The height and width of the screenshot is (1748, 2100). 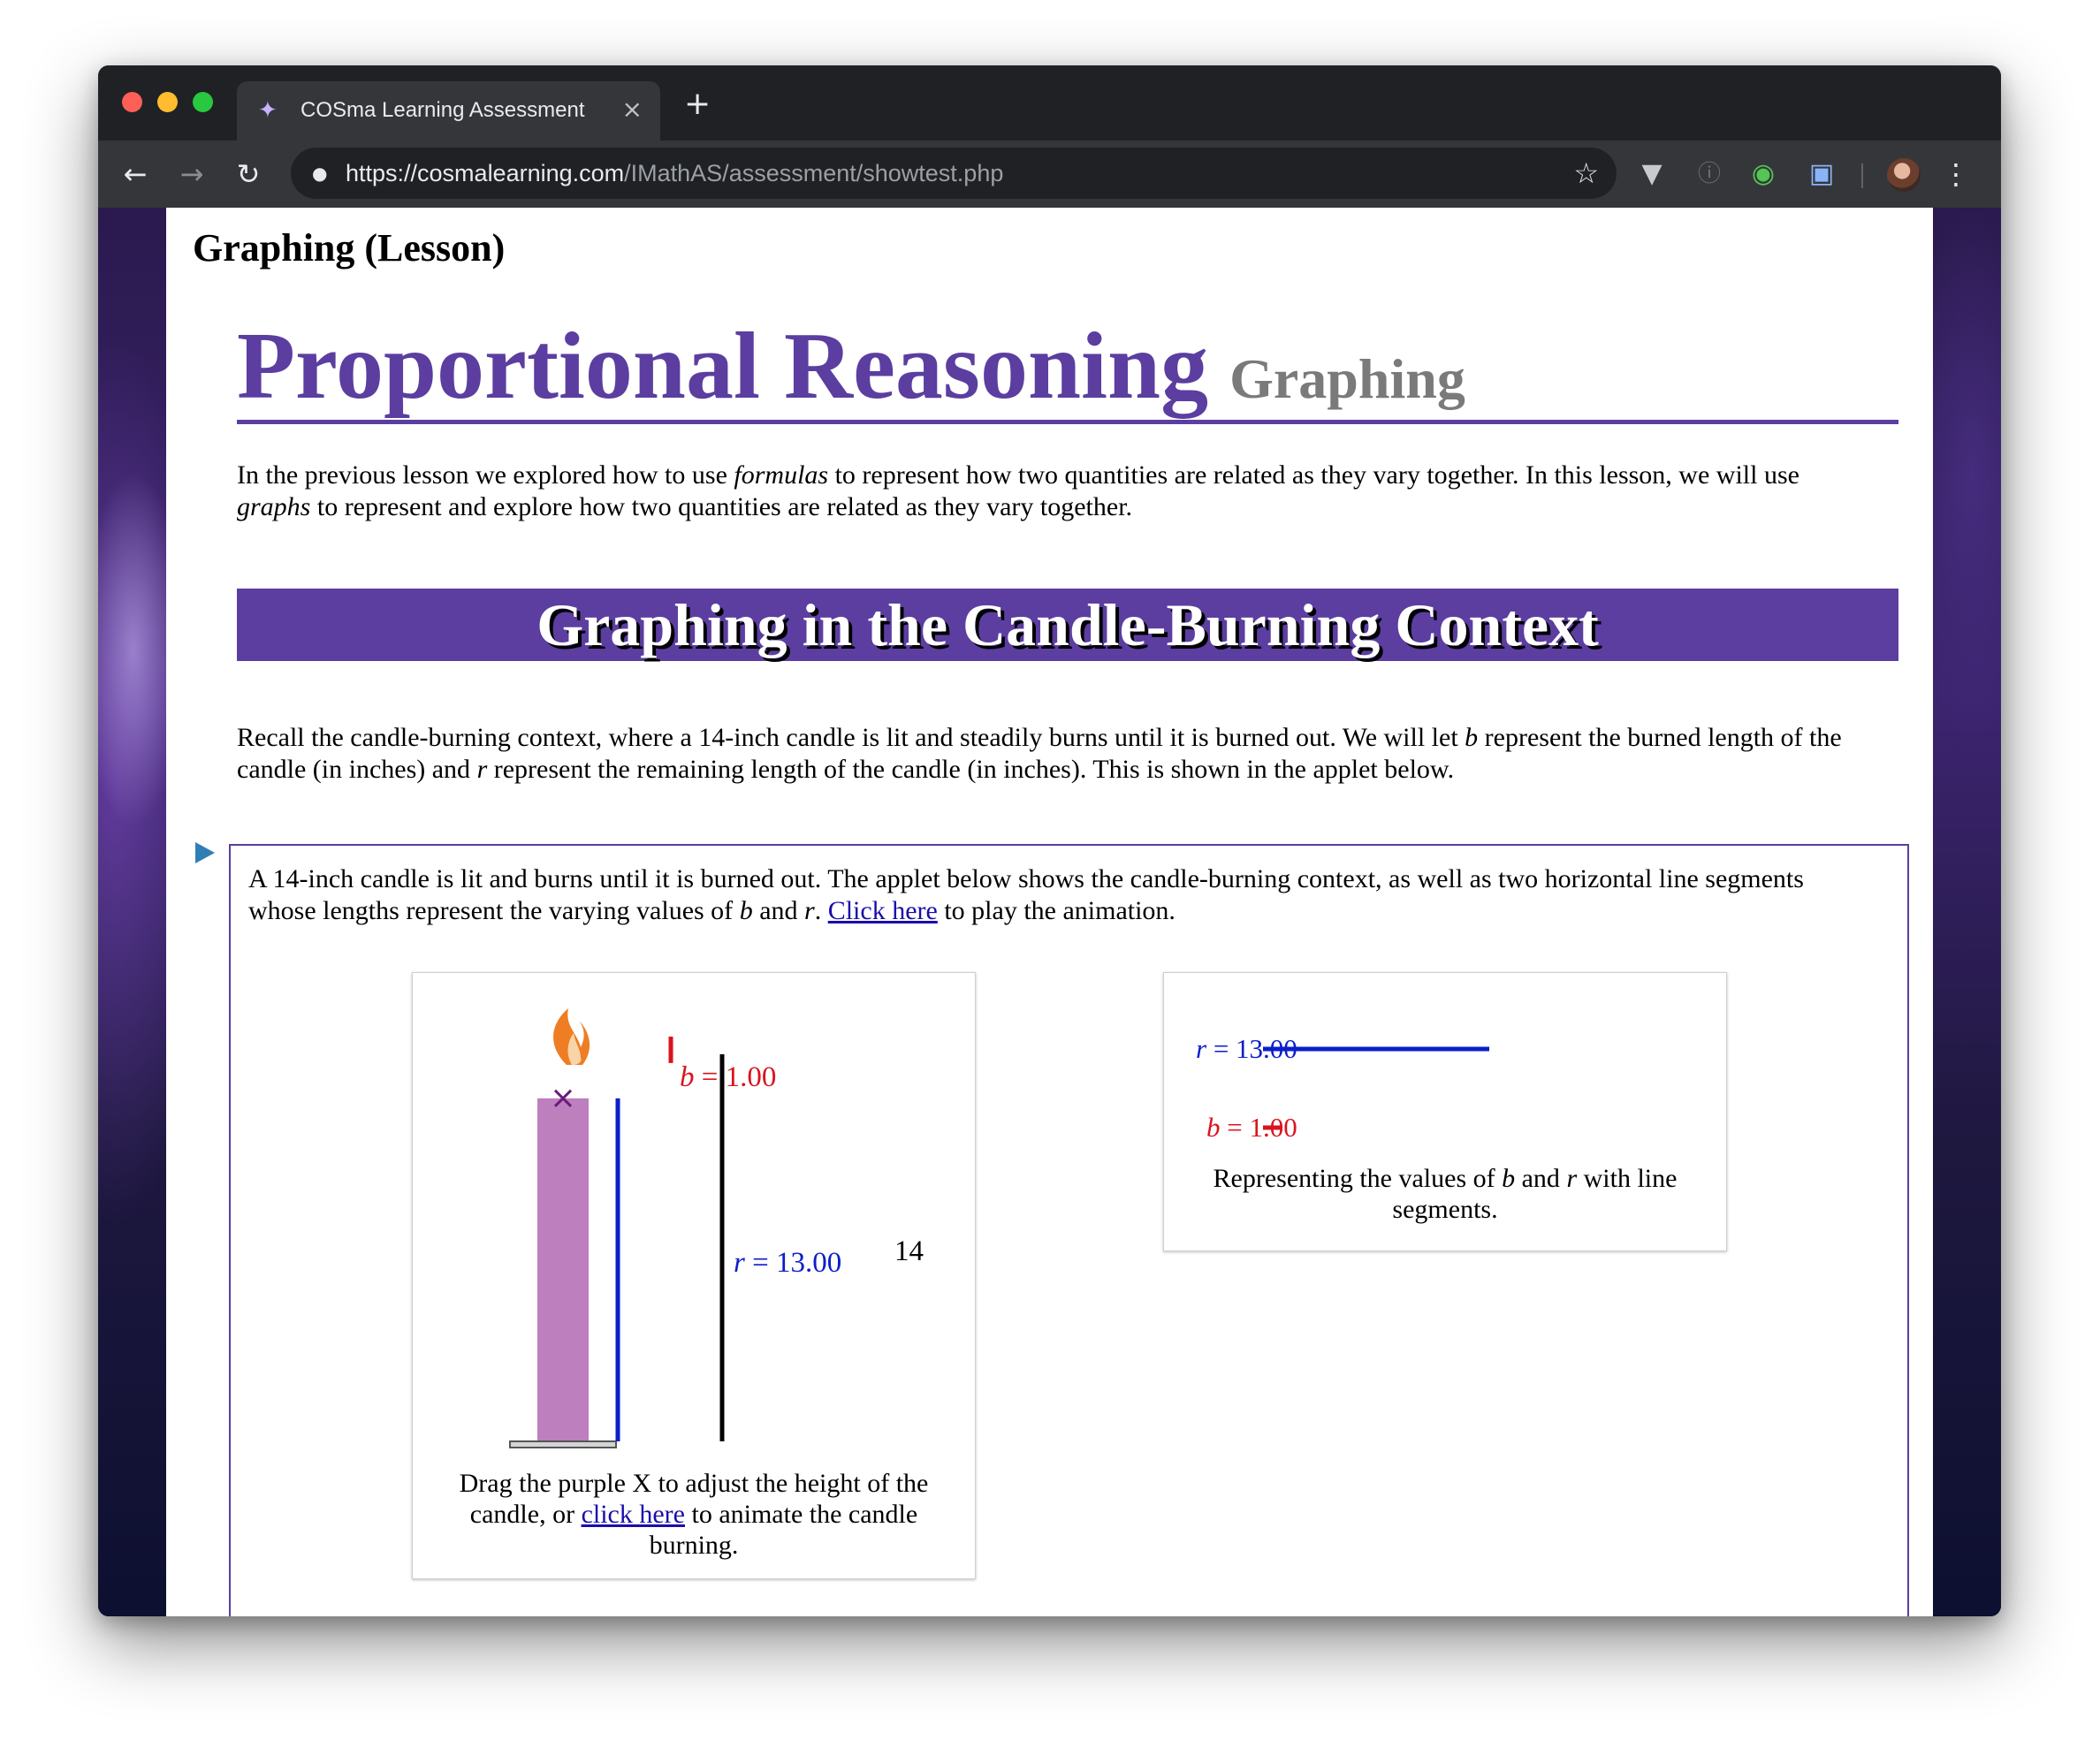 I want to click on new-tab-button: +, so click(x=697, y=104).